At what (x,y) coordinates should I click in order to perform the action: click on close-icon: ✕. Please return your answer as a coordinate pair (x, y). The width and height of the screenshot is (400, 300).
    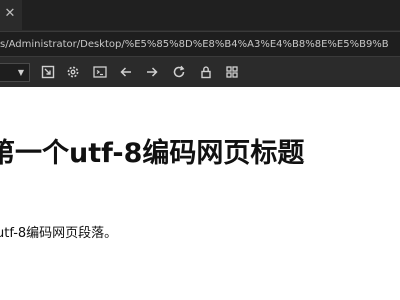
    Looking at the image, I should click on (10, 14).